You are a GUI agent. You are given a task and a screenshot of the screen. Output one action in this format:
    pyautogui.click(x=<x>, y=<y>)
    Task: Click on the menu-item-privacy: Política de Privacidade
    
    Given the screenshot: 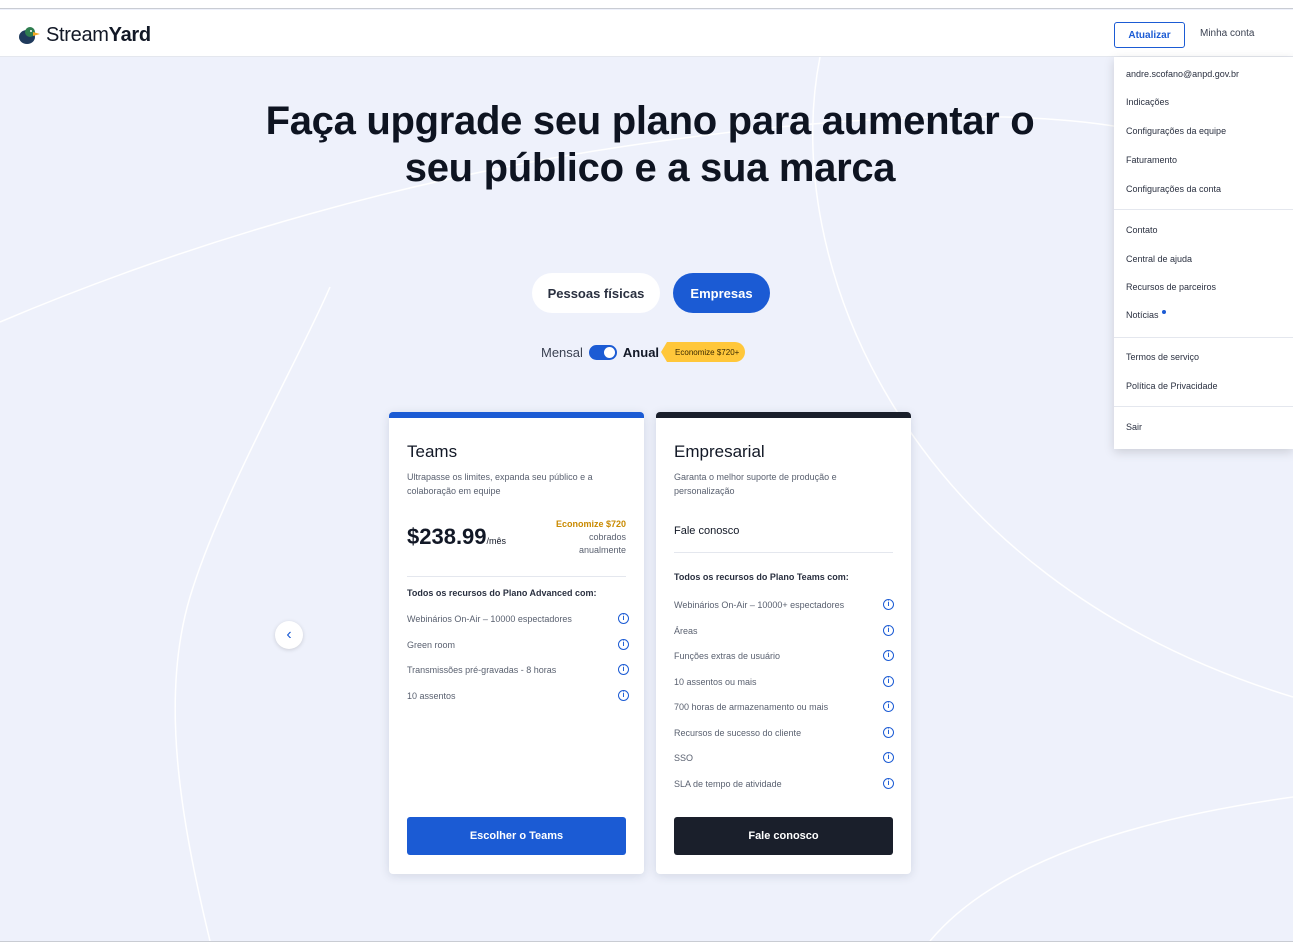 What is the action you would take?
    pyautogui.click(x=1172, y=386)
    